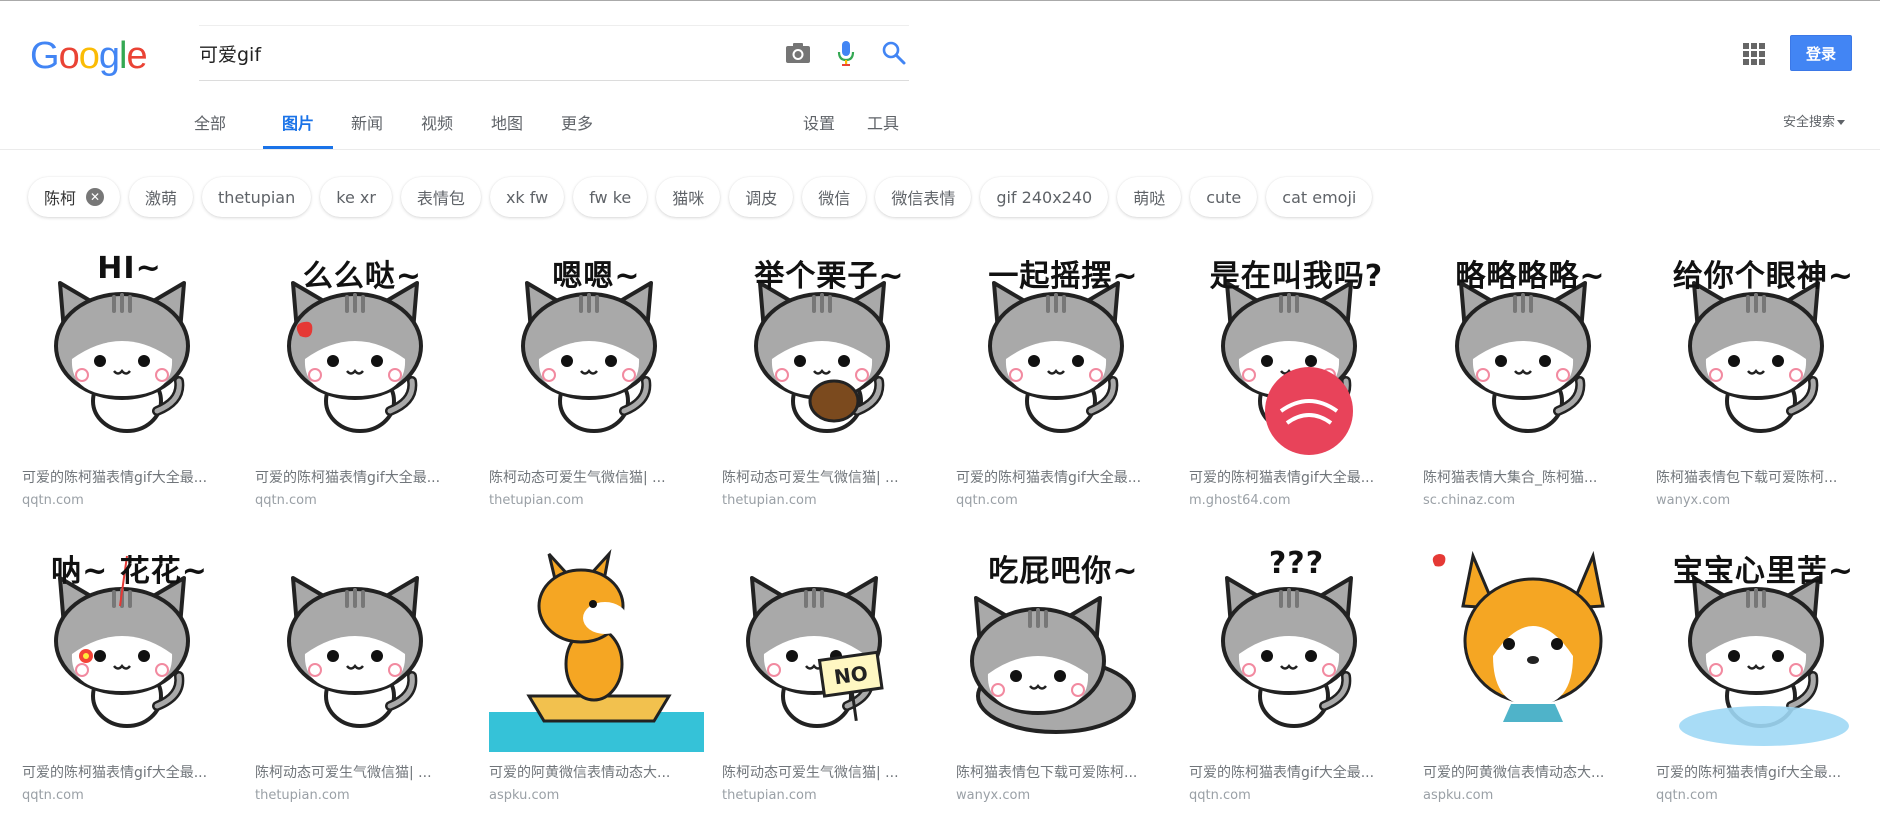  I want to click on tools-links: 设置 工具, so click(851, 122).